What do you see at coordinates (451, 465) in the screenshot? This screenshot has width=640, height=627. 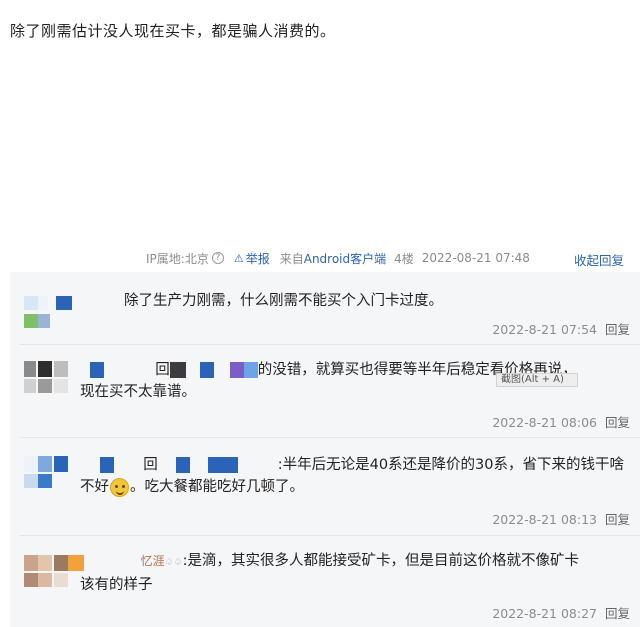 I see `reply-line: :半年后无论是40系还是降价的30系，省下来的钱干啥` at bounding box center [451, 465].